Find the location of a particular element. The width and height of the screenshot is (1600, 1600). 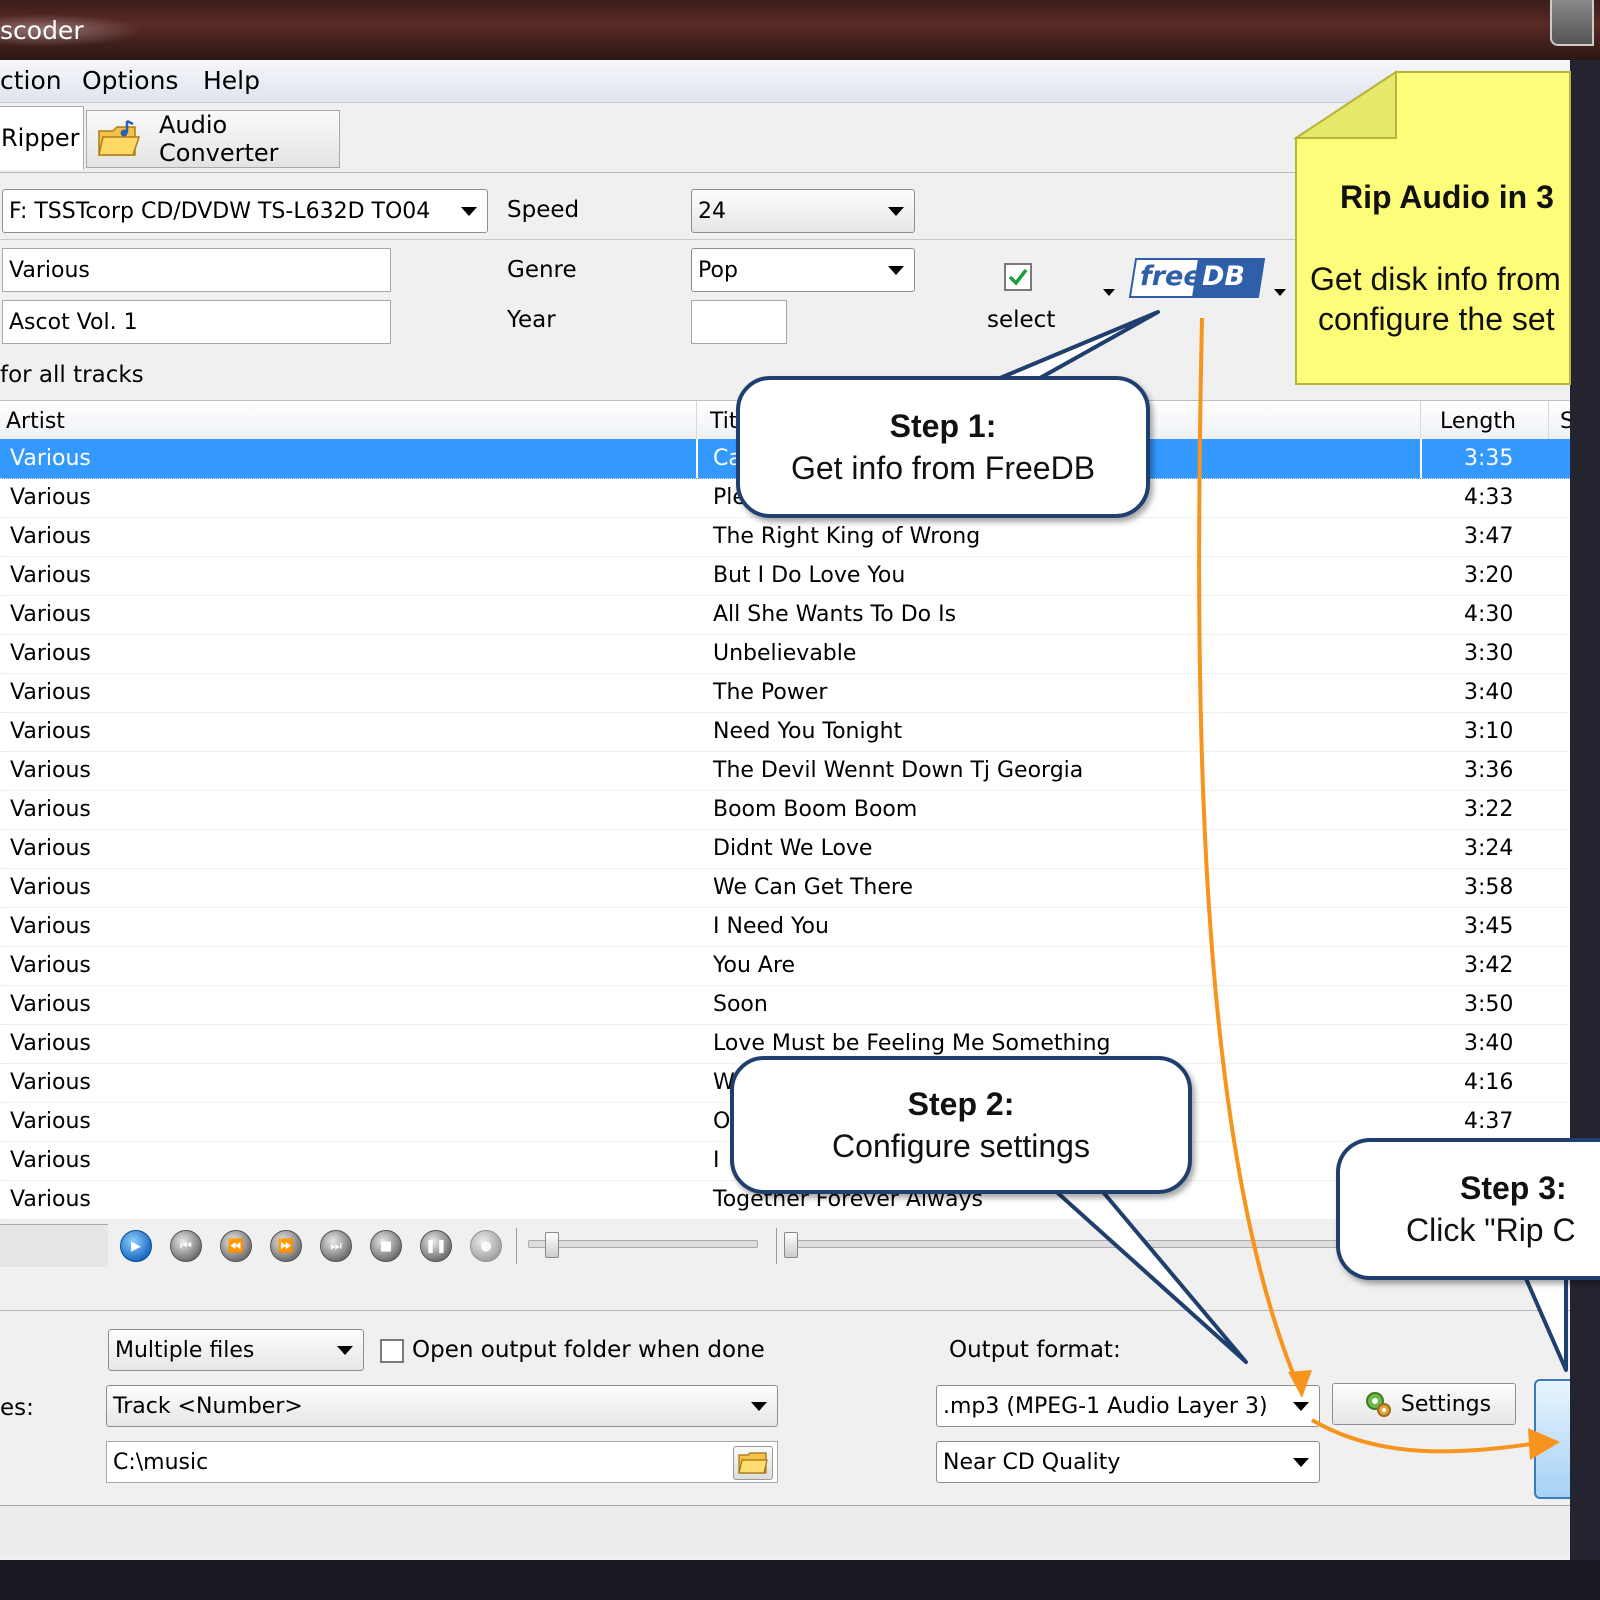

callout-step2-title: Step 2: is located at coordinates (961, 1104).